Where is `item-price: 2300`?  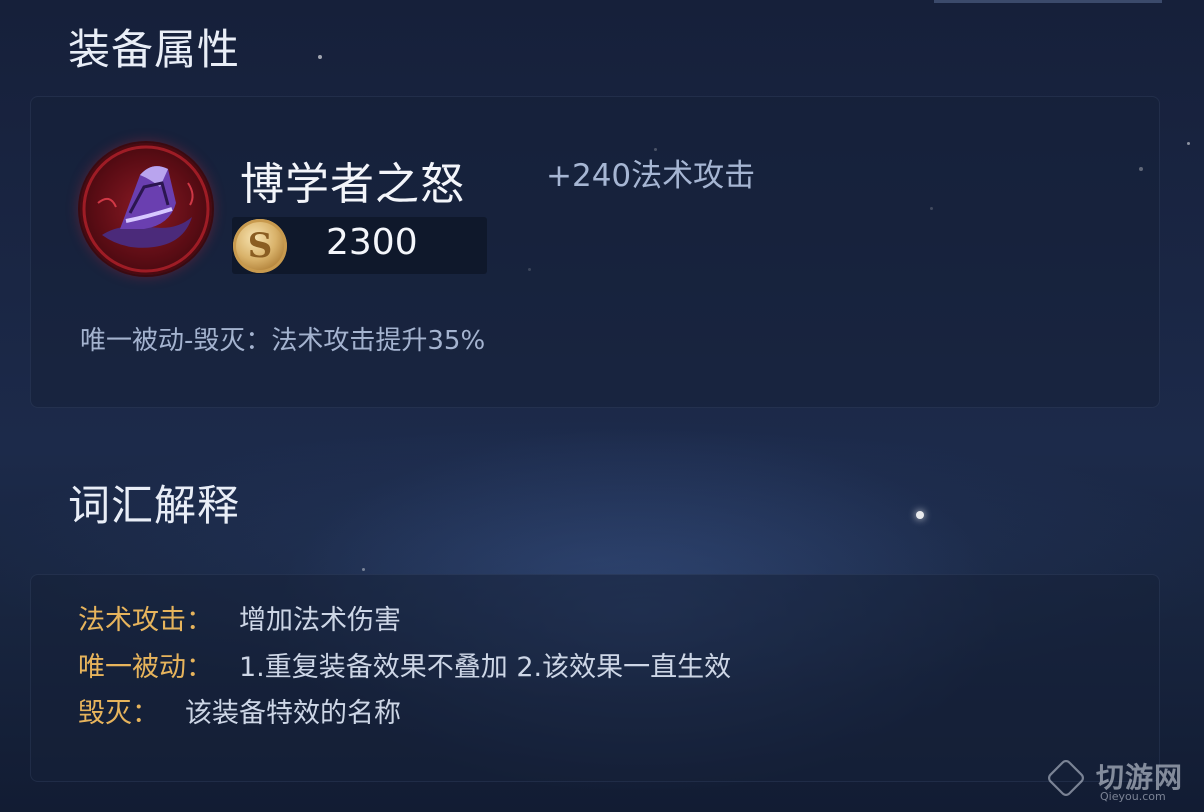 item-price: 2300 is located at coordinates (372, 242).